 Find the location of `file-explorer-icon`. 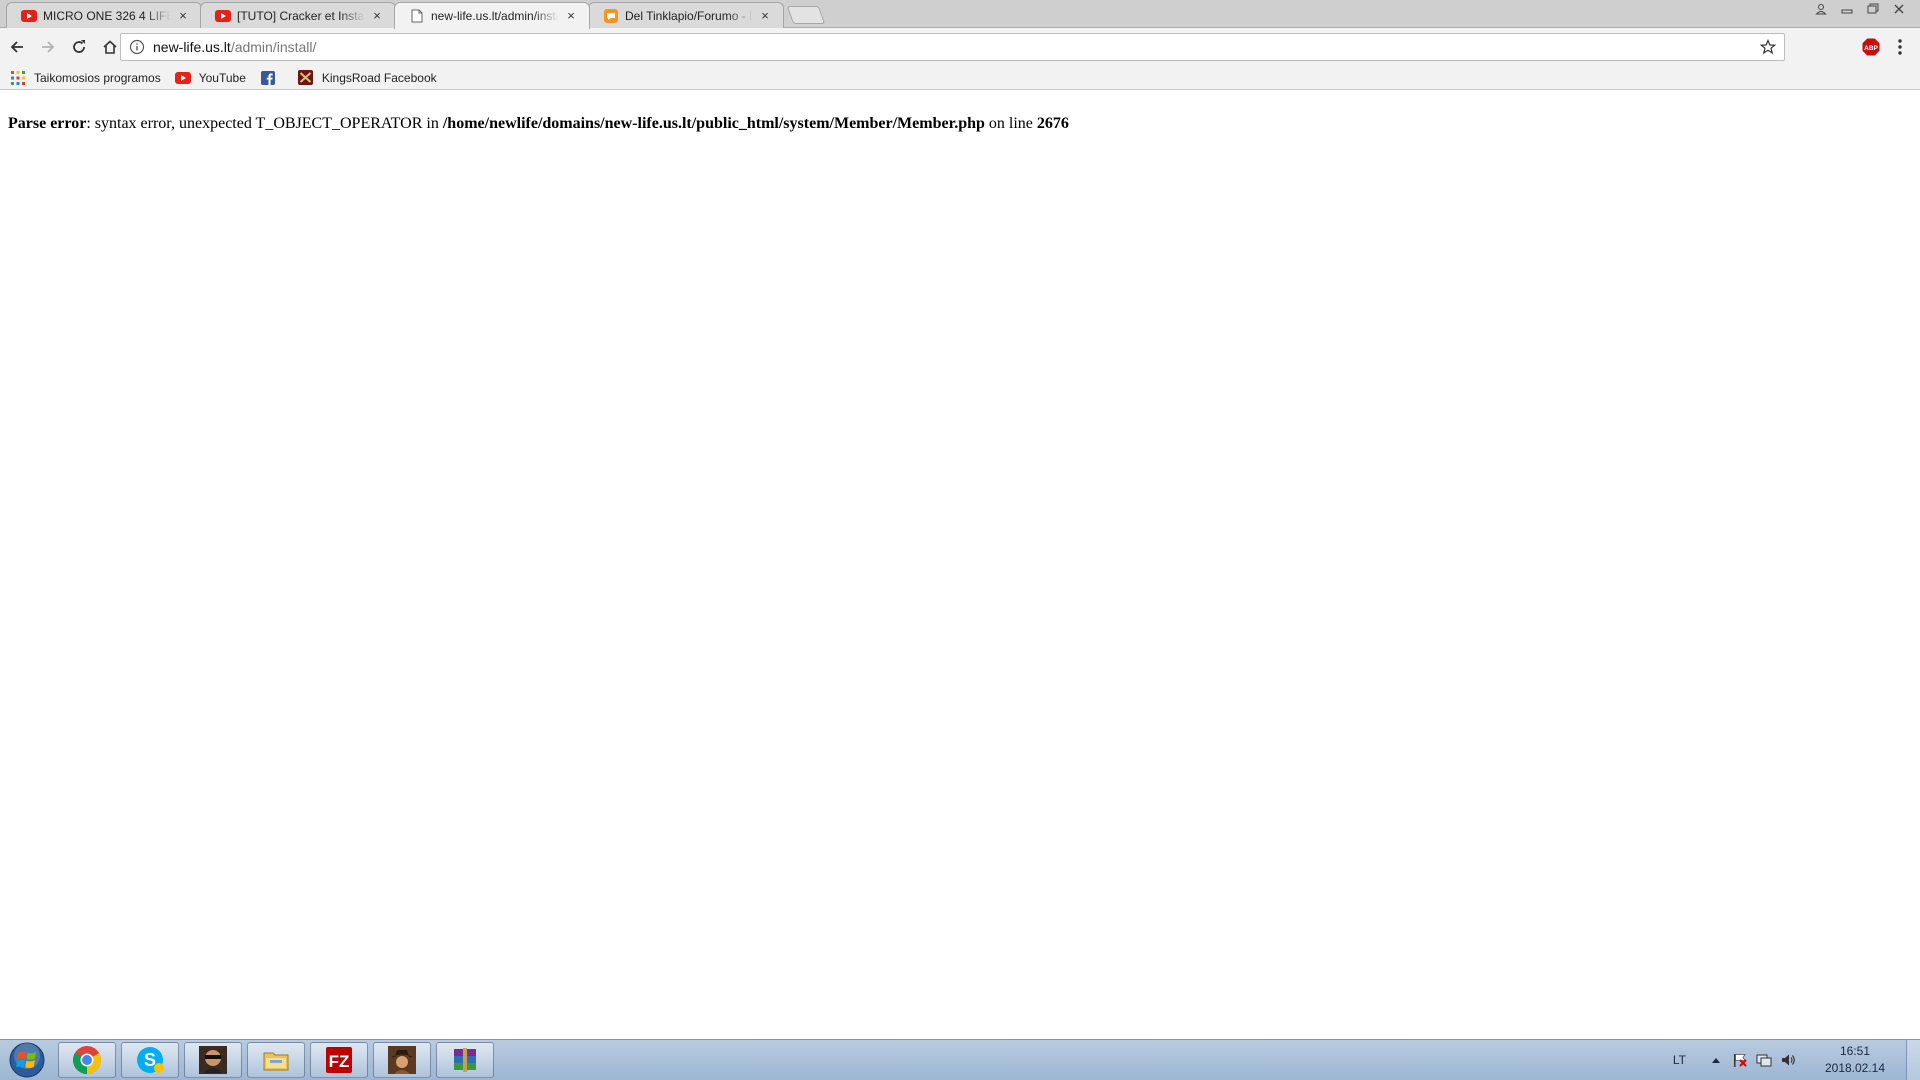

file-explorer-icon is located at coordinates (276, 1061).